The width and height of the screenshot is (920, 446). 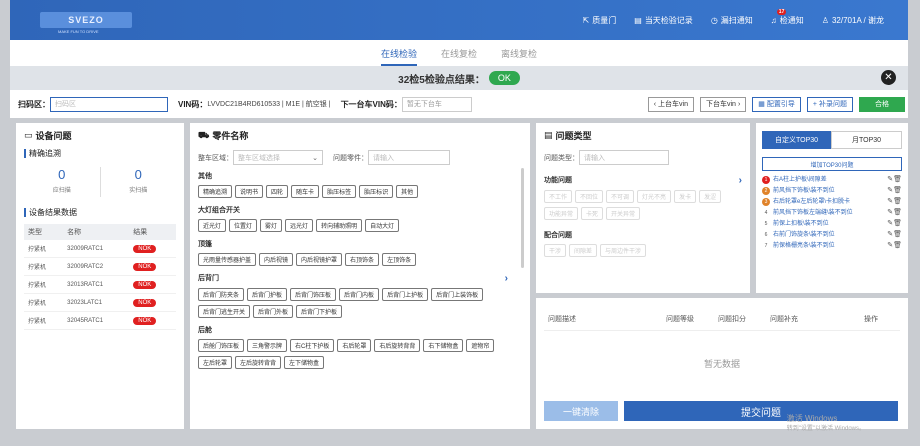 I want to click on chip: 间隙差, so click(x=583, y=250).